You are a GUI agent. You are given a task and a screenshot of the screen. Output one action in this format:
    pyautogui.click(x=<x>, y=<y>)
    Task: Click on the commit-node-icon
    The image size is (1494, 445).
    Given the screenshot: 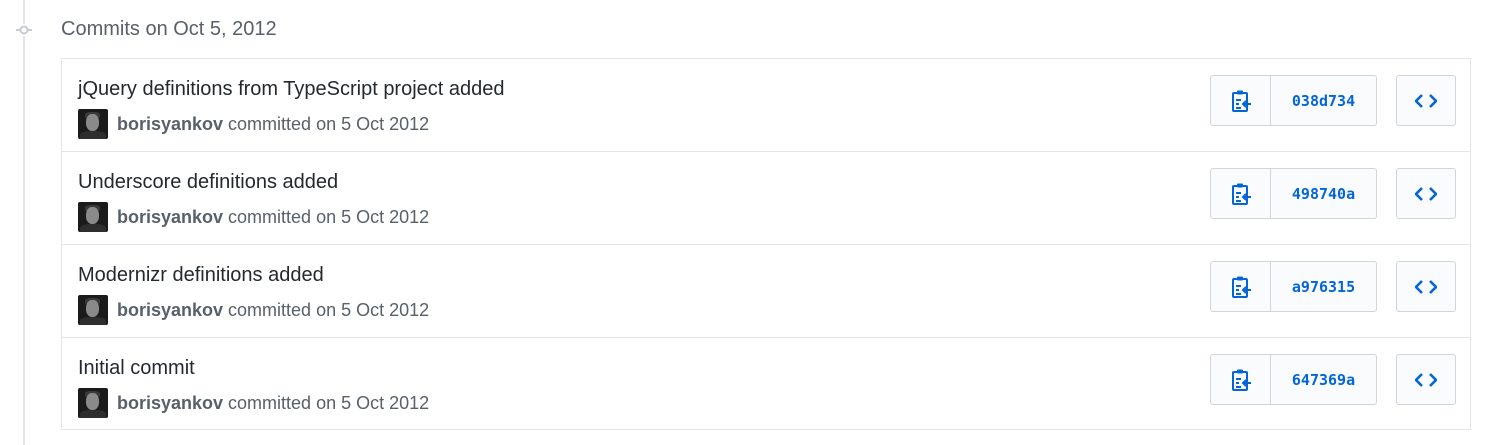 What is the action you would take?
    pyautogui.click(x=24, y=30)
    